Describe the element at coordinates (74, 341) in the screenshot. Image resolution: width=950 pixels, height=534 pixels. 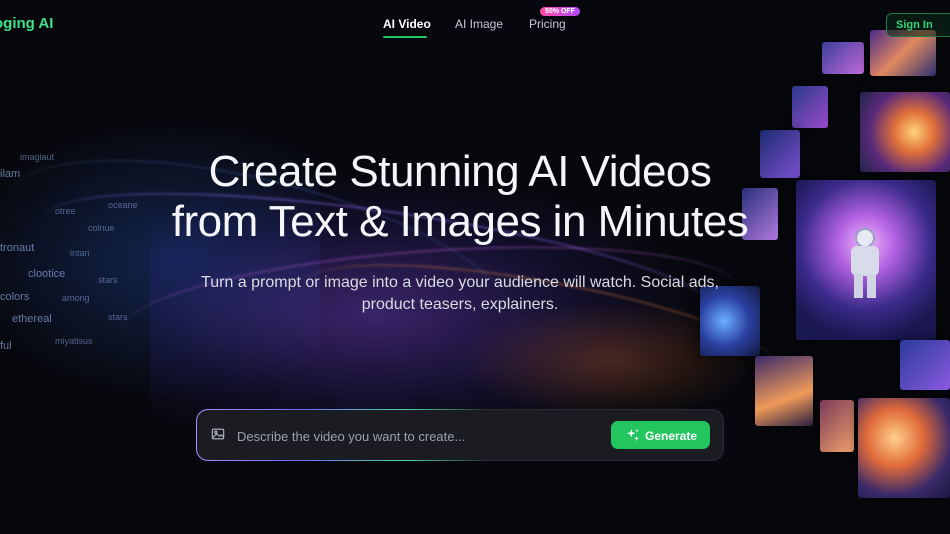
I see `background-word: miyatisus` at that location.